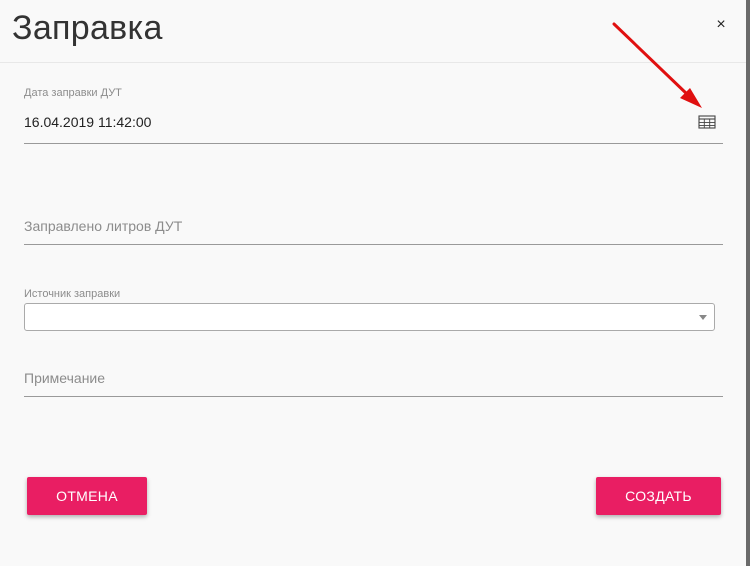 The image size is (750, 566). Describe the element at coordinates (103, 226) in the screenshot. I see `liters-field-input: Заправлено литров ДУТ` at that location.